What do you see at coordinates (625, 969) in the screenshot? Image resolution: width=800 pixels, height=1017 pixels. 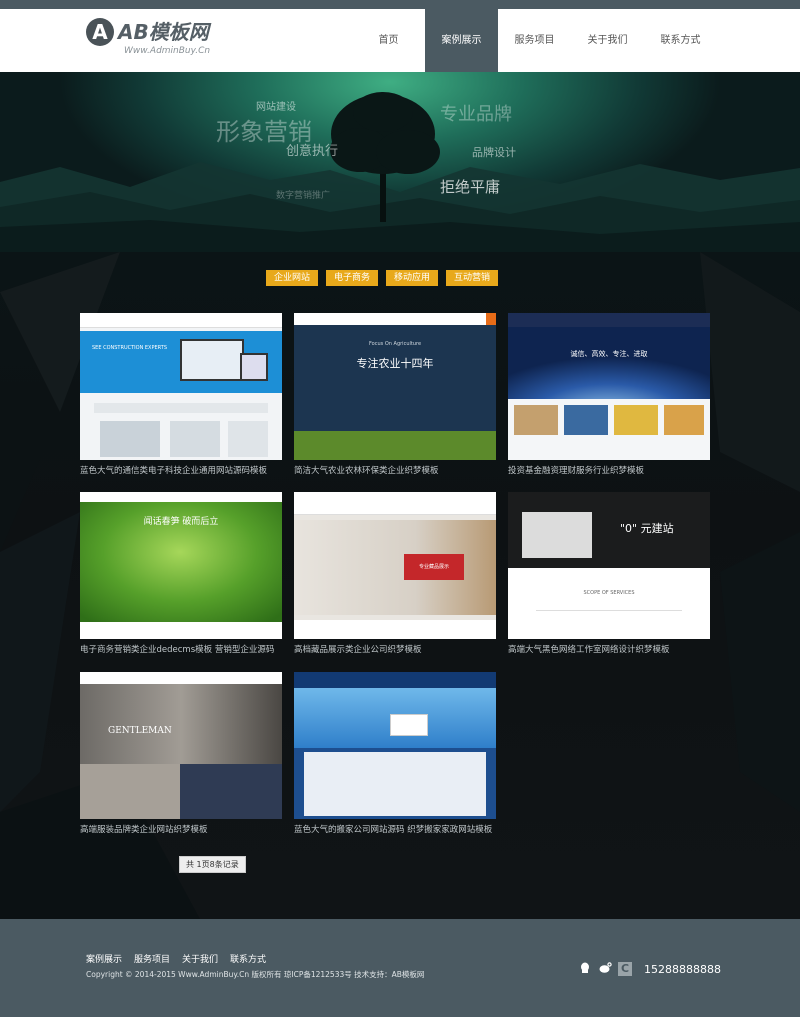 I see `phone-icon: C` at bounding box center [625, 969].